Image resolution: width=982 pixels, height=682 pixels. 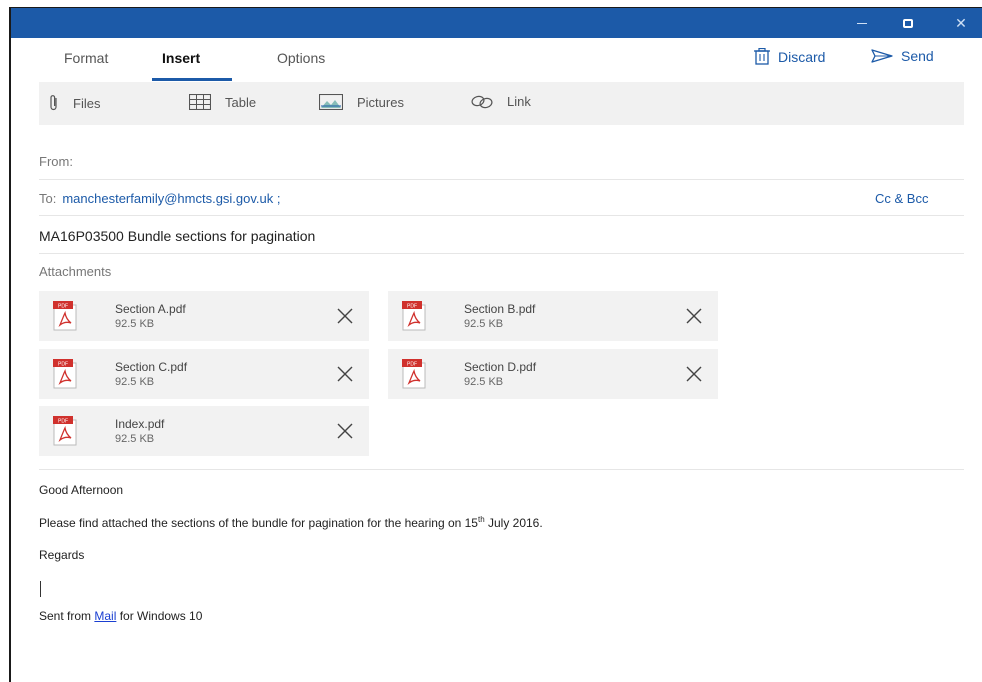 What do you see at coordinates (192, 79) in the screenshot?
I see `active-tab-indicator` at bounding box center [192, 79].